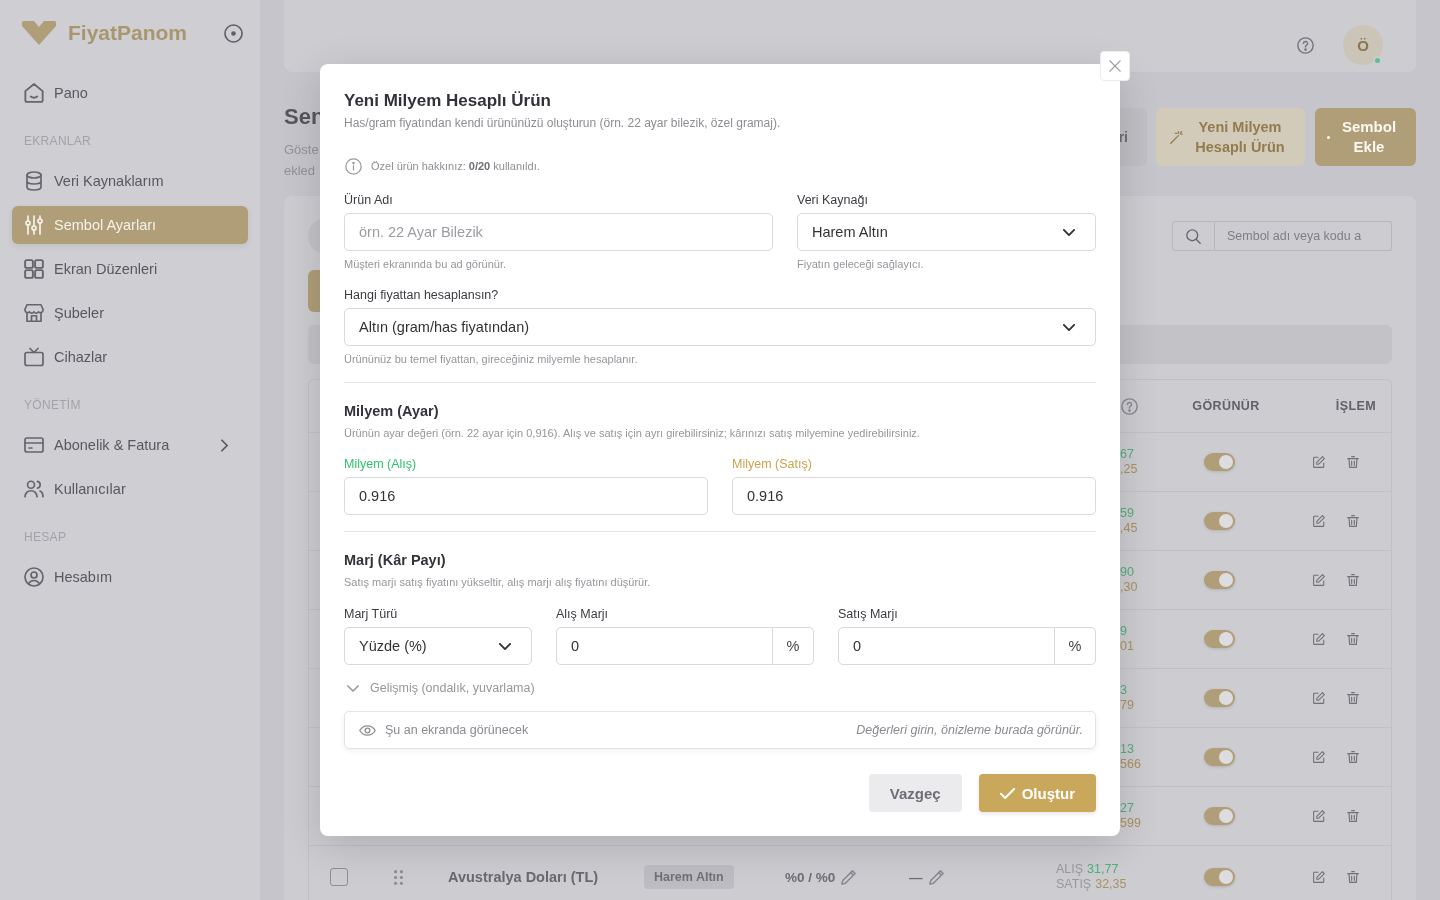  I want to click on add-symbol-button: Sembol Ekle, so click(1365, 137).